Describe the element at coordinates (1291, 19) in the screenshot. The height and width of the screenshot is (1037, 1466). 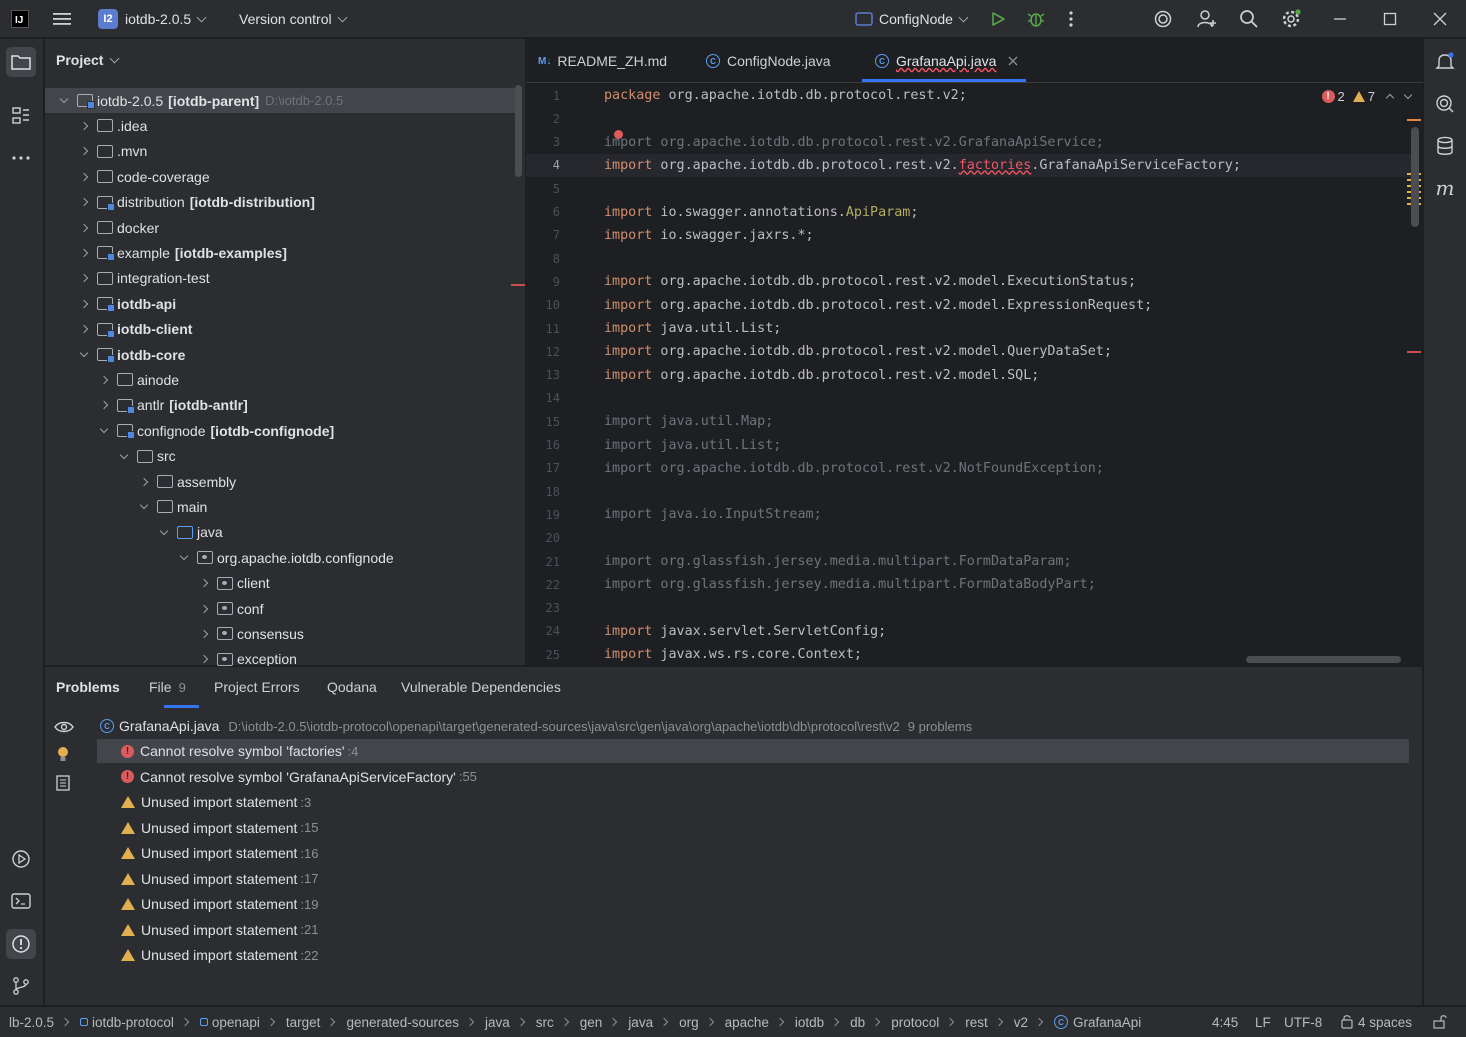
I see `settings-button` at that location.